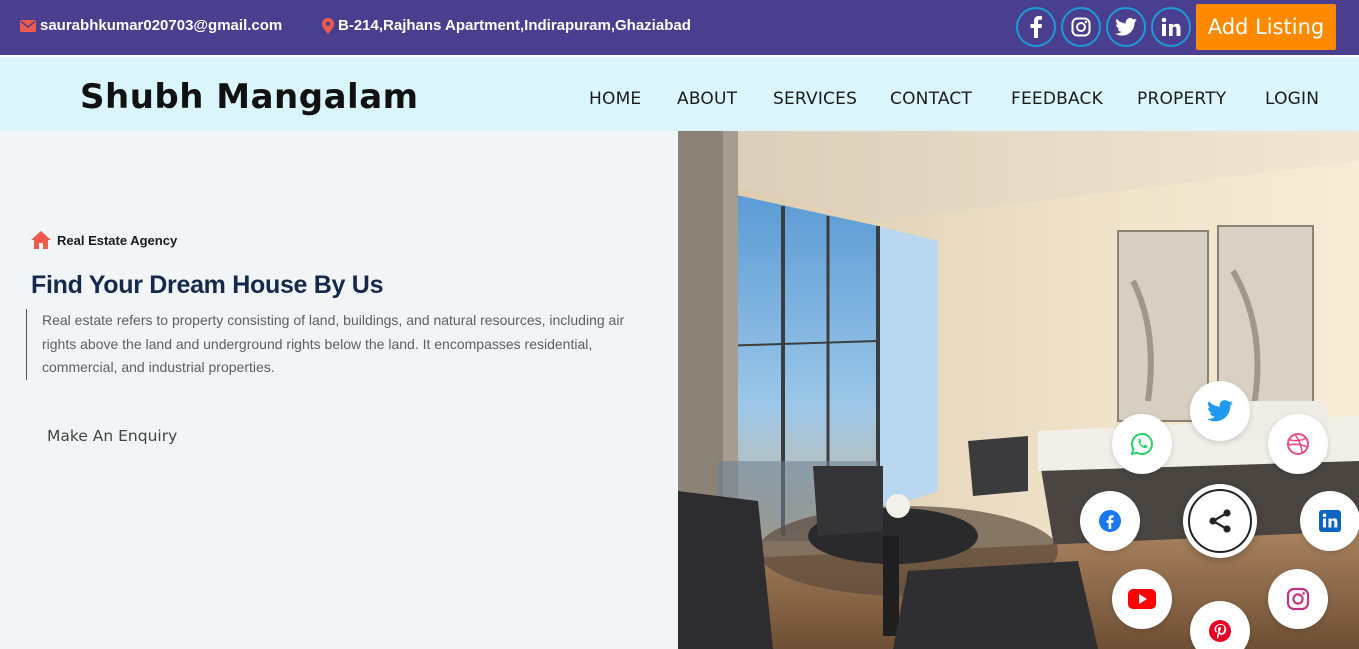 The image size is (1359, 649). Describe the element at coordinates (615, 99) in the screenshot. I see `nav-home: HOME` at that location.